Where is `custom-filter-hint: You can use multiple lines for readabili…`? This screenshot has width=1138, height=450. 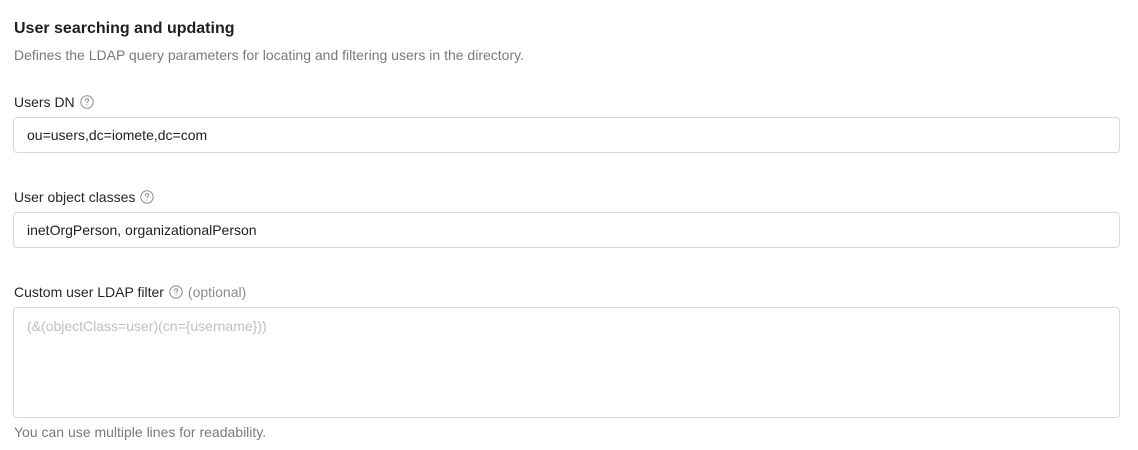
custom-filter-hint: You can use multiple lines for readabili… is located at coordinates (140, 432).